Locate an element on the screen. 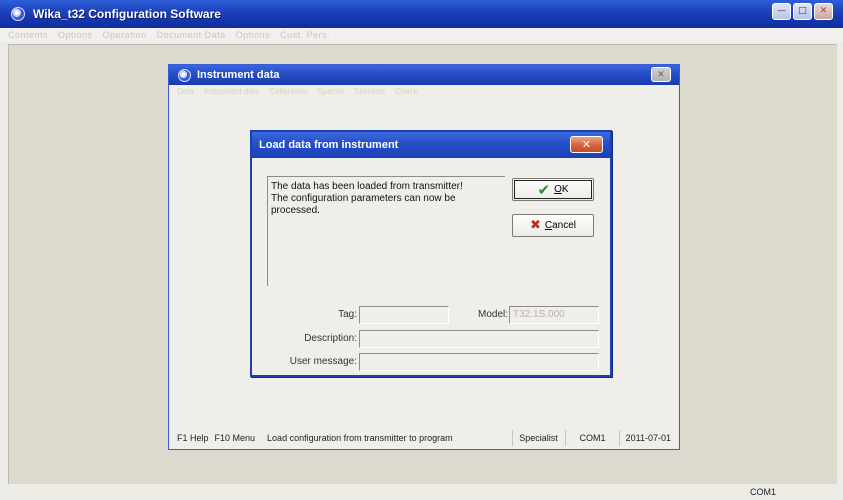  main-status-port: COM1 is located at coordinates (763, 492).